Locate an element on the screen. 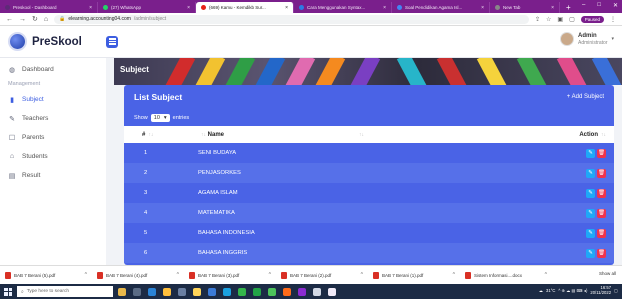 The height and width of the screenshot is (299, 622). column-header-blank: ↑↓ is located at coordinates (451, 134).